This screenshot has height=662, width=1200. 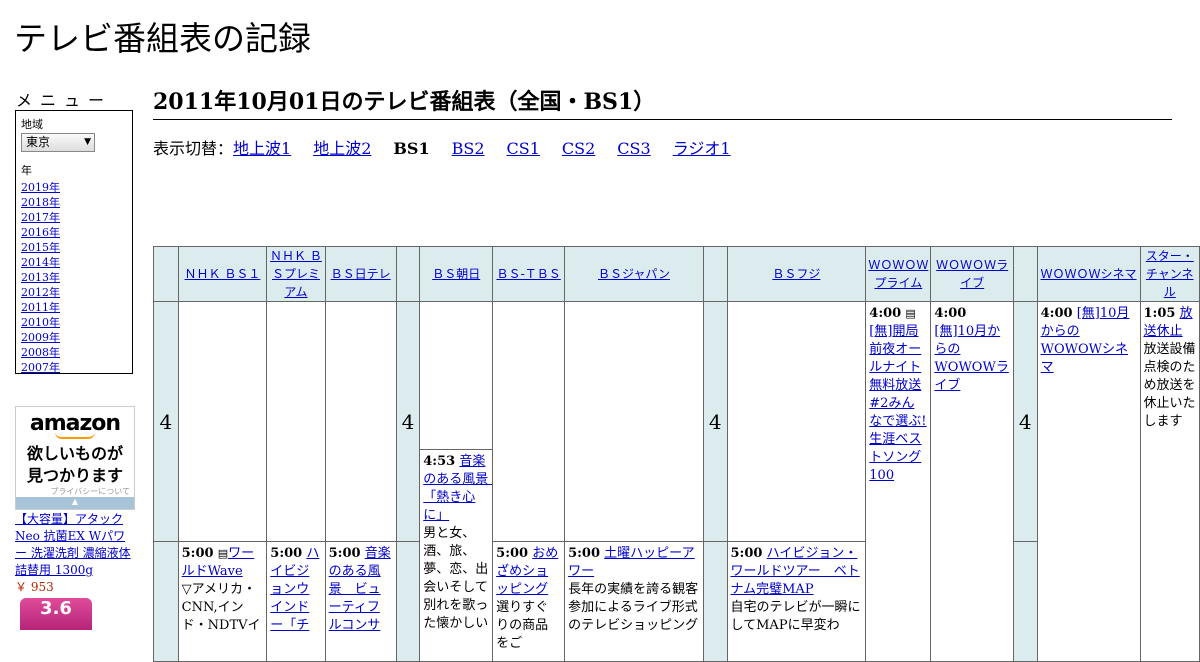 What do you see at coordinates (40, 217) in the screenshot?
I see `year-link-2017: 2017年` at bounding box center [40, 217].